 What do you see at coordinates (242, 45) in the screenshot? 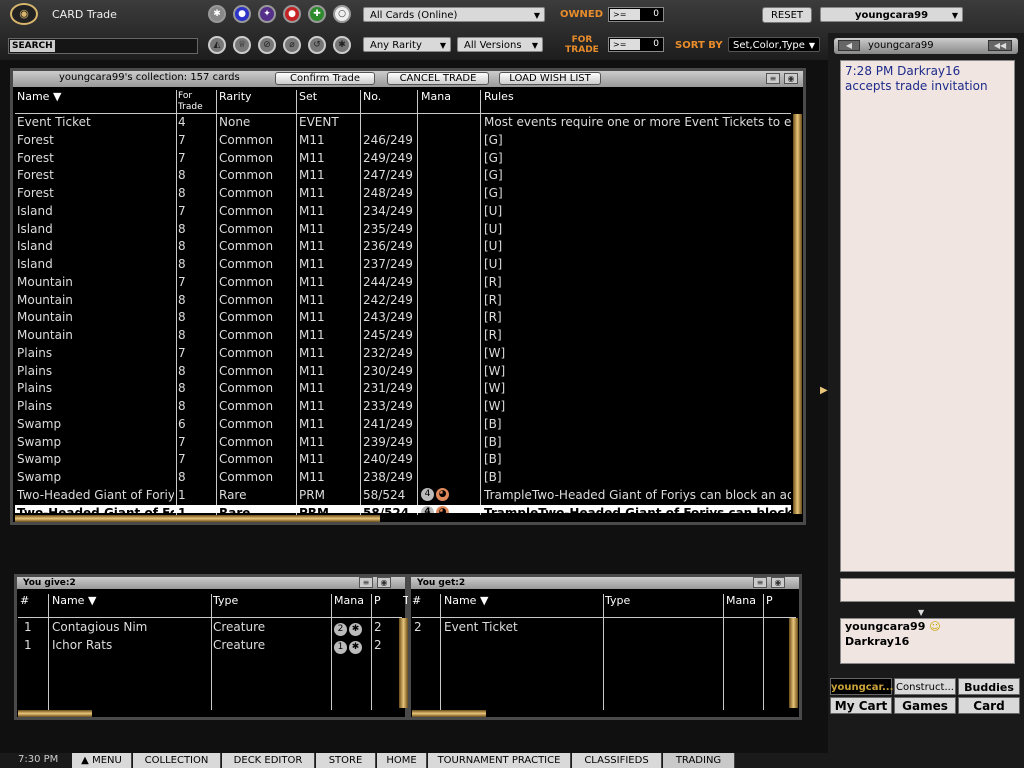
I see `creature-filter-icon: ♕` at bounding box center [242, 45].